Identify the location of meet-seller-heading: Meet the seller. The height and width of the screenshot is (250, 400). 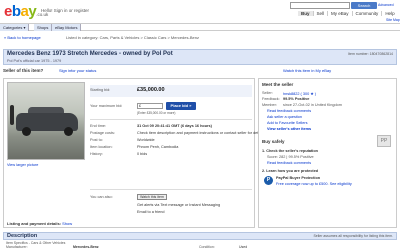
(278, 84).